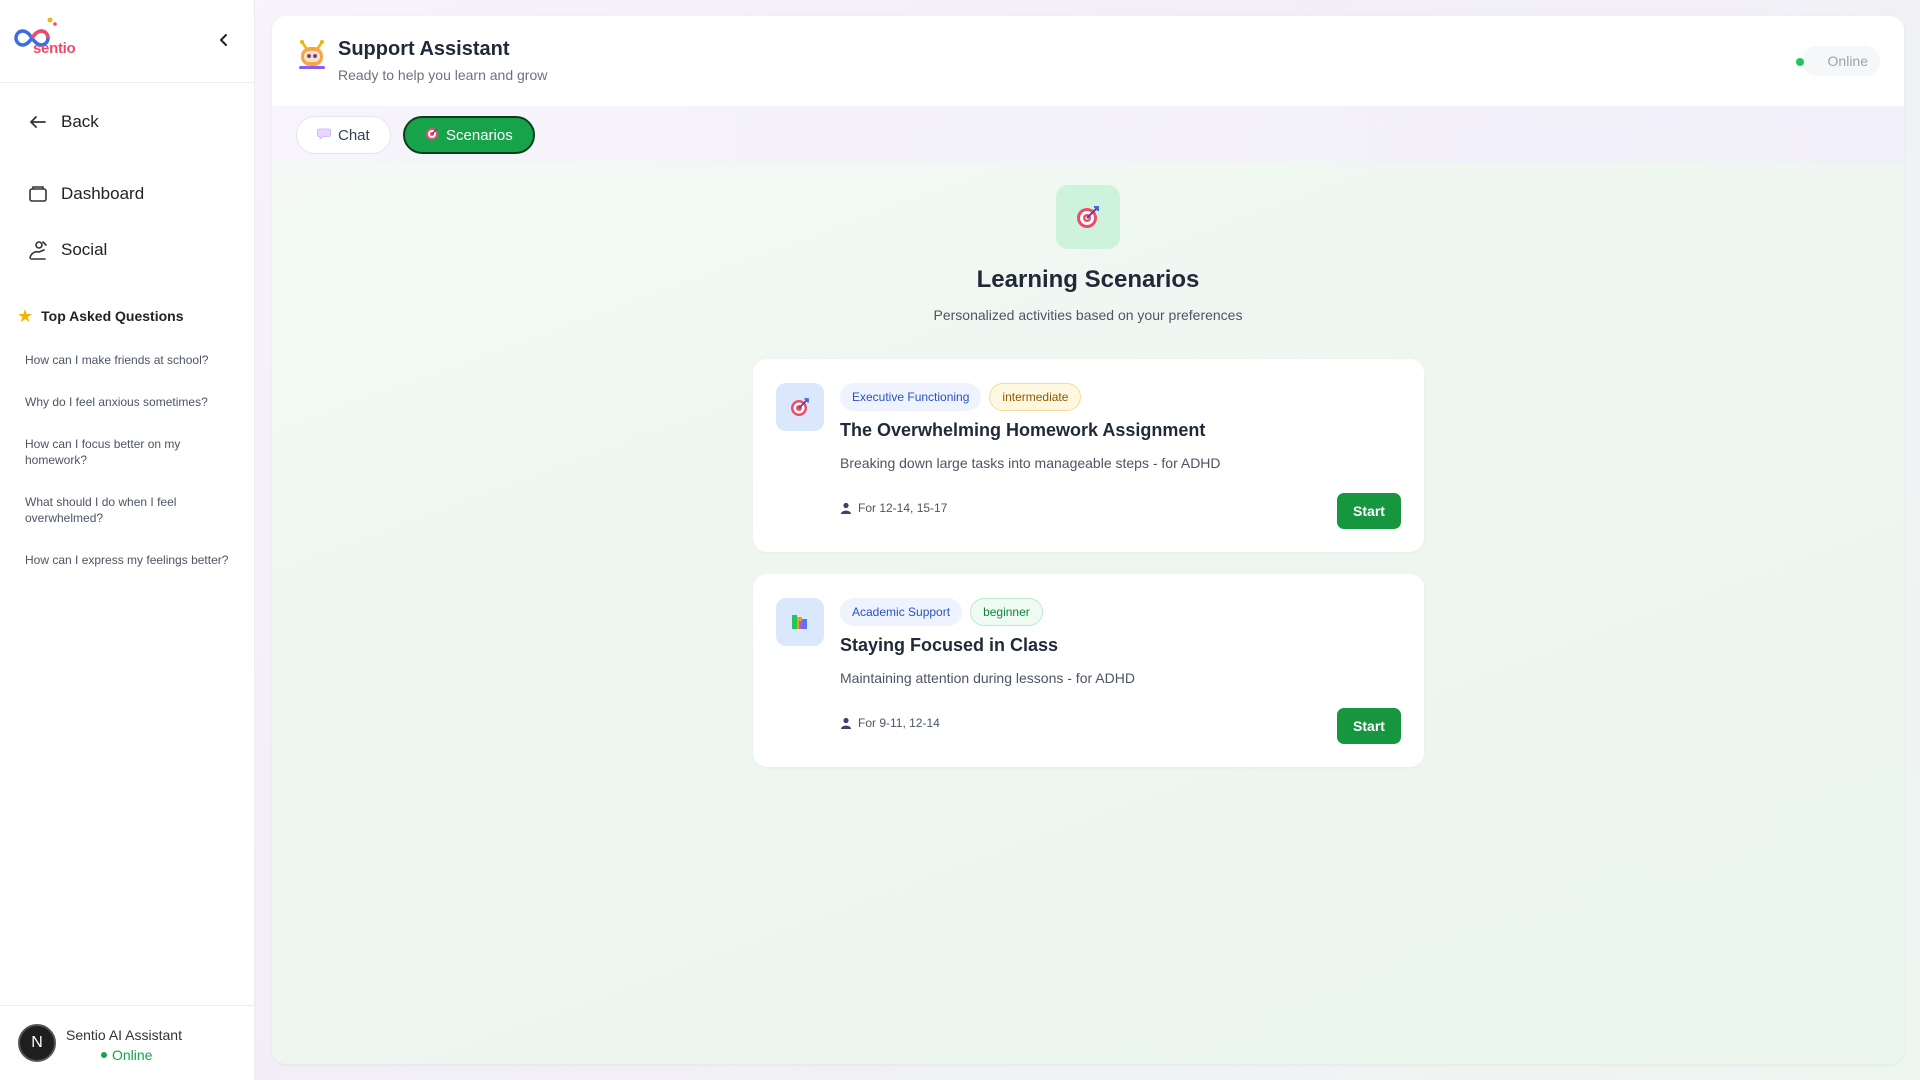 Image resolution: width=1920 pixels, height=1080 pixels. What do you see at coordinates (38, 194) in the screenshot?
I see `dashboard-icon` at bounding box center [38, 194].